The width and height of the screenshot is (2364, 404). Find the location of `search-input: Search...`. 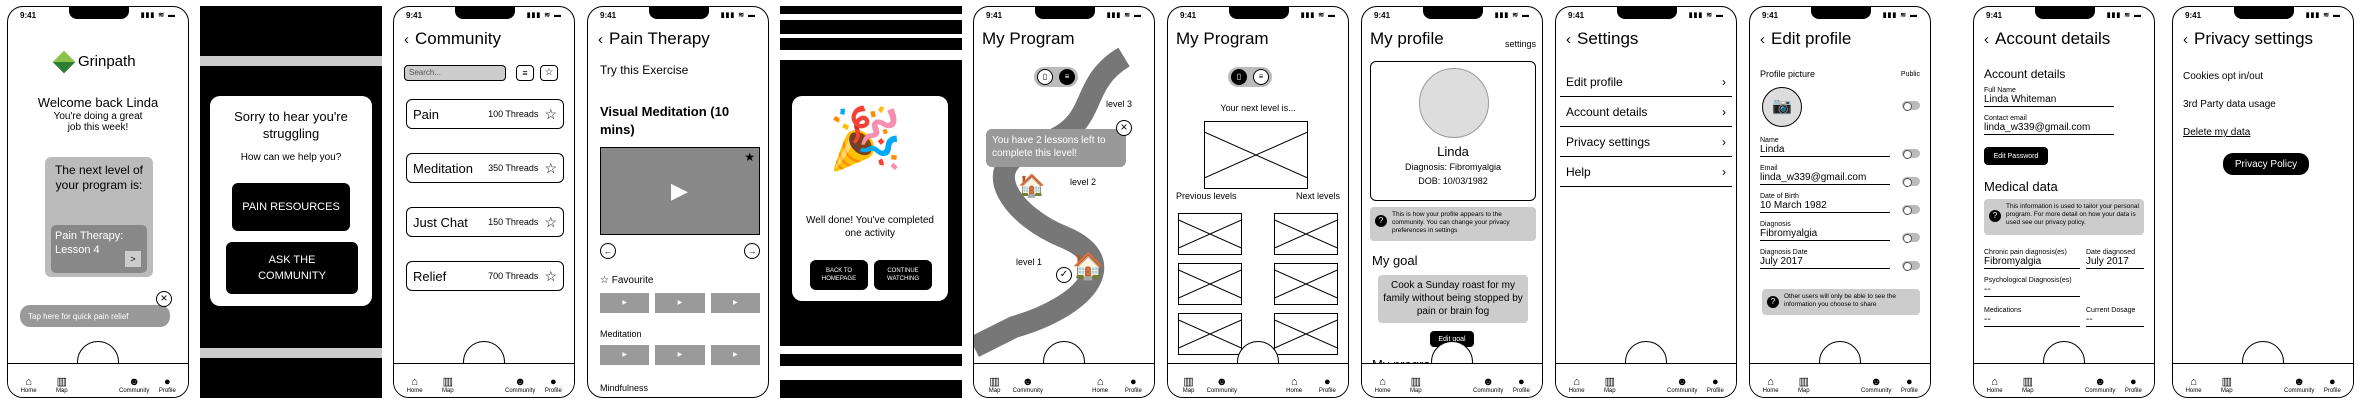

search-input: Search... is located at coordinates (455, 73).